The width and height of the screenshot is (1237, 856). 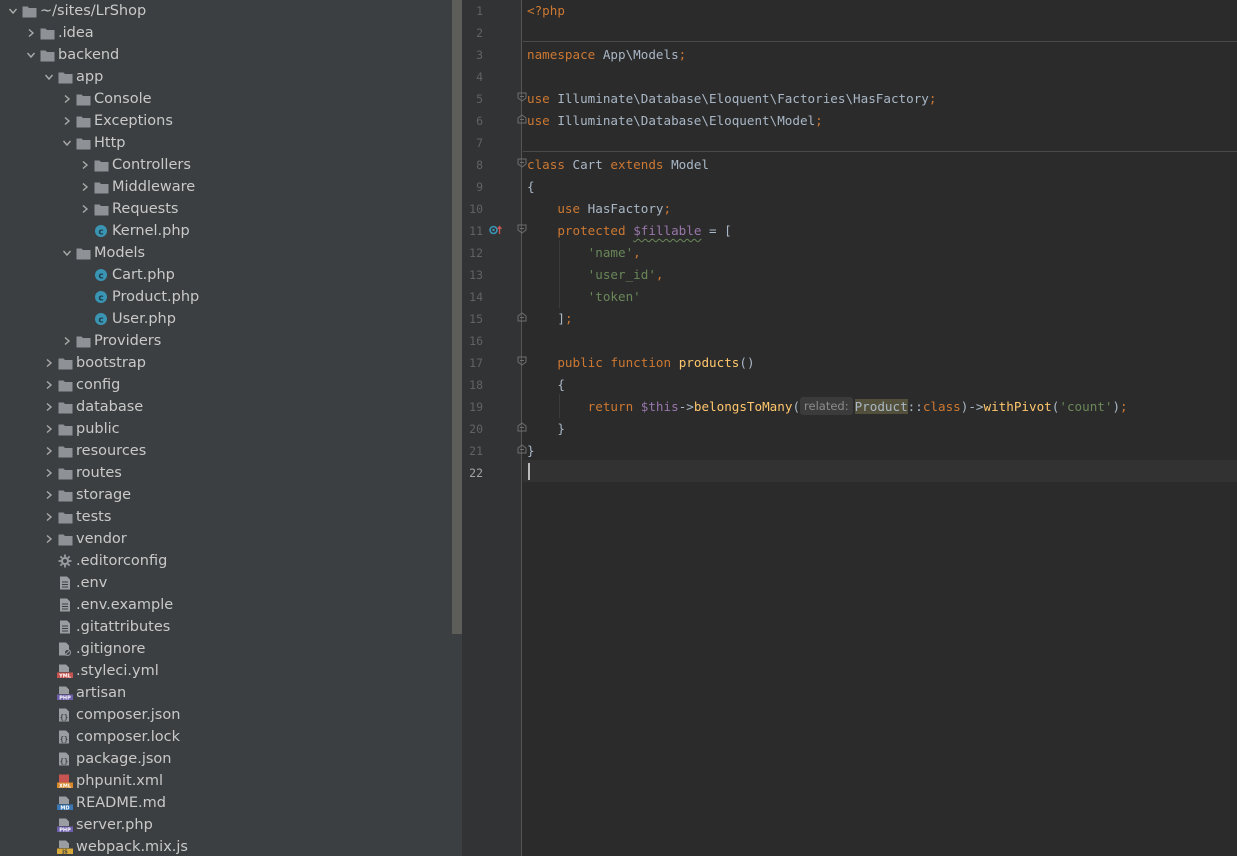 I want to click on tree-file-row: JS webpack.mix.js, so click(x=226, y=846).